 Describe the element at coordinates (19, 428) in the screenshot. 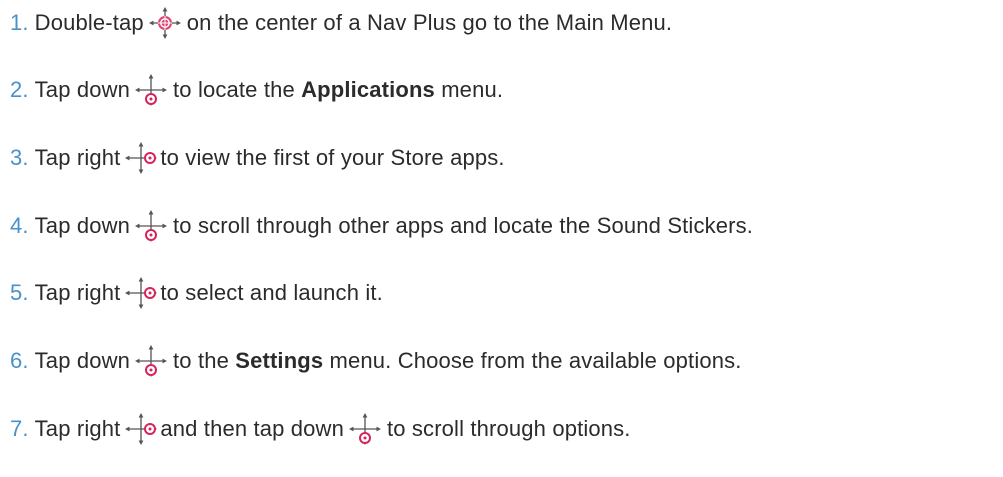

I see `step-number: 7.` at that location.